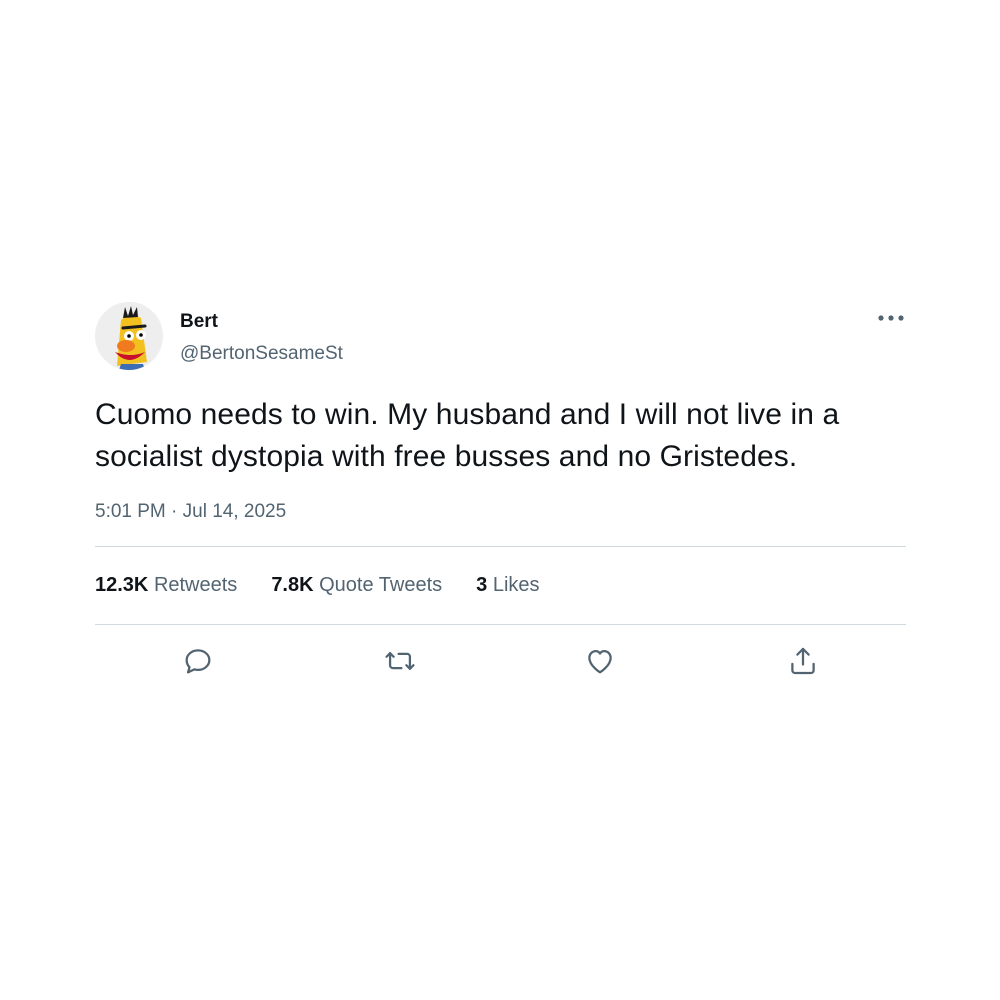  Describe the element at coordinates (482, 585) in the screenshot. I see `likes-count: 3` at that location.